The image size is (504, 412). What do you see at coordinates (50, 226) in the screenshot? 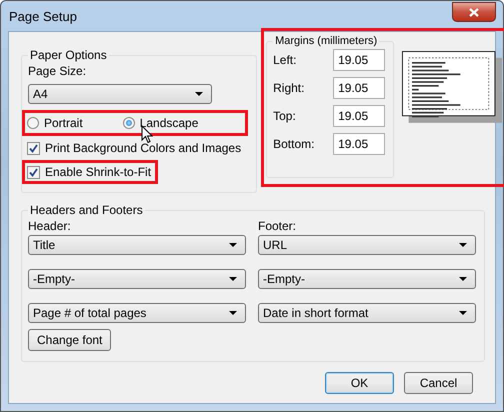
I see `field-label: Header:` at bounding box center [50, 226].